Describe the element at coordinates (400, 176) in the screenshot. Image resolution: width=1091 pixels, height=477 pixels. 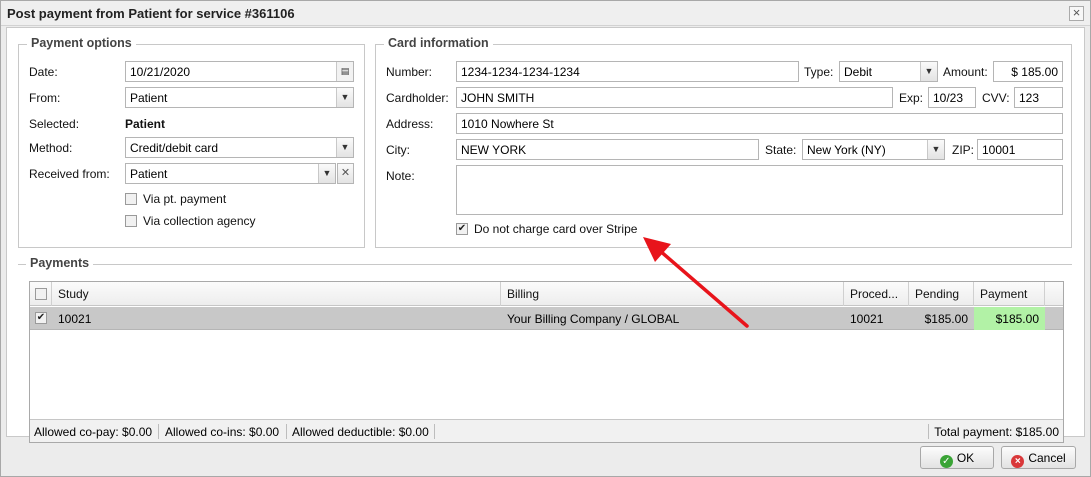
I see `note-label: Note:` at that location.